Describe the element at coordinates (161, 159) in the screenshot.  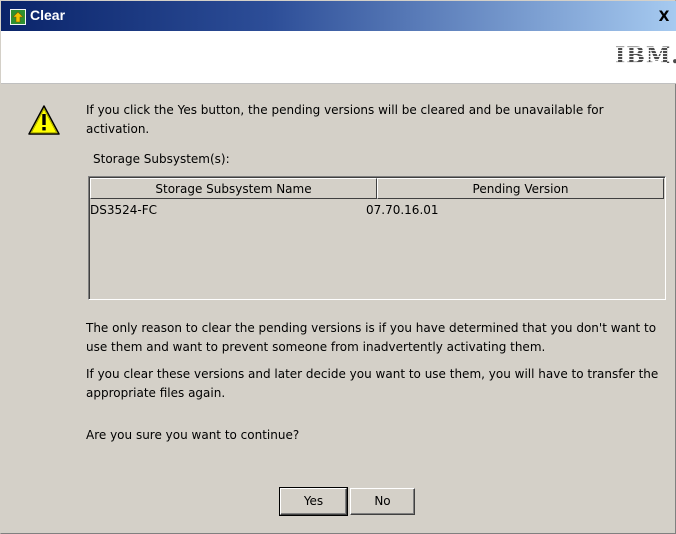
I see `subsystem-label: Storage Subsystem(s):` at that location.